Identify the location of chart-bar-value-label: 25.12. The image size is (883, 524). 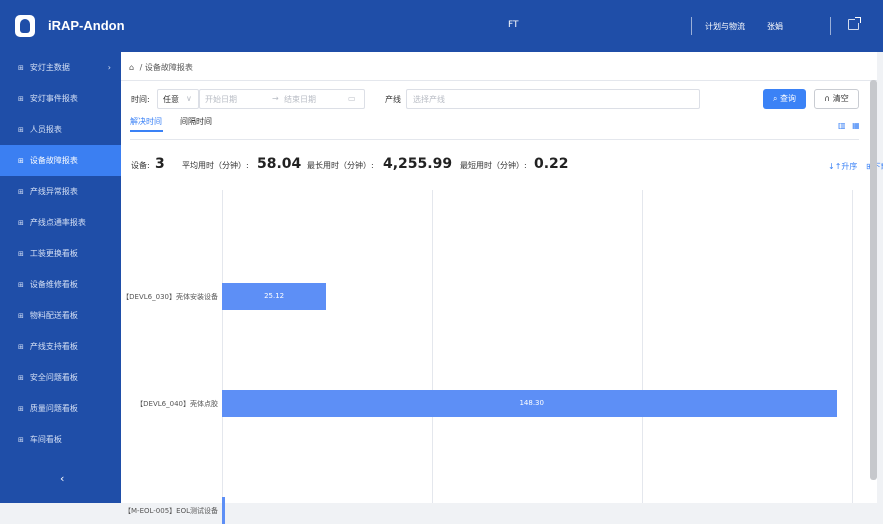
(274, 296).